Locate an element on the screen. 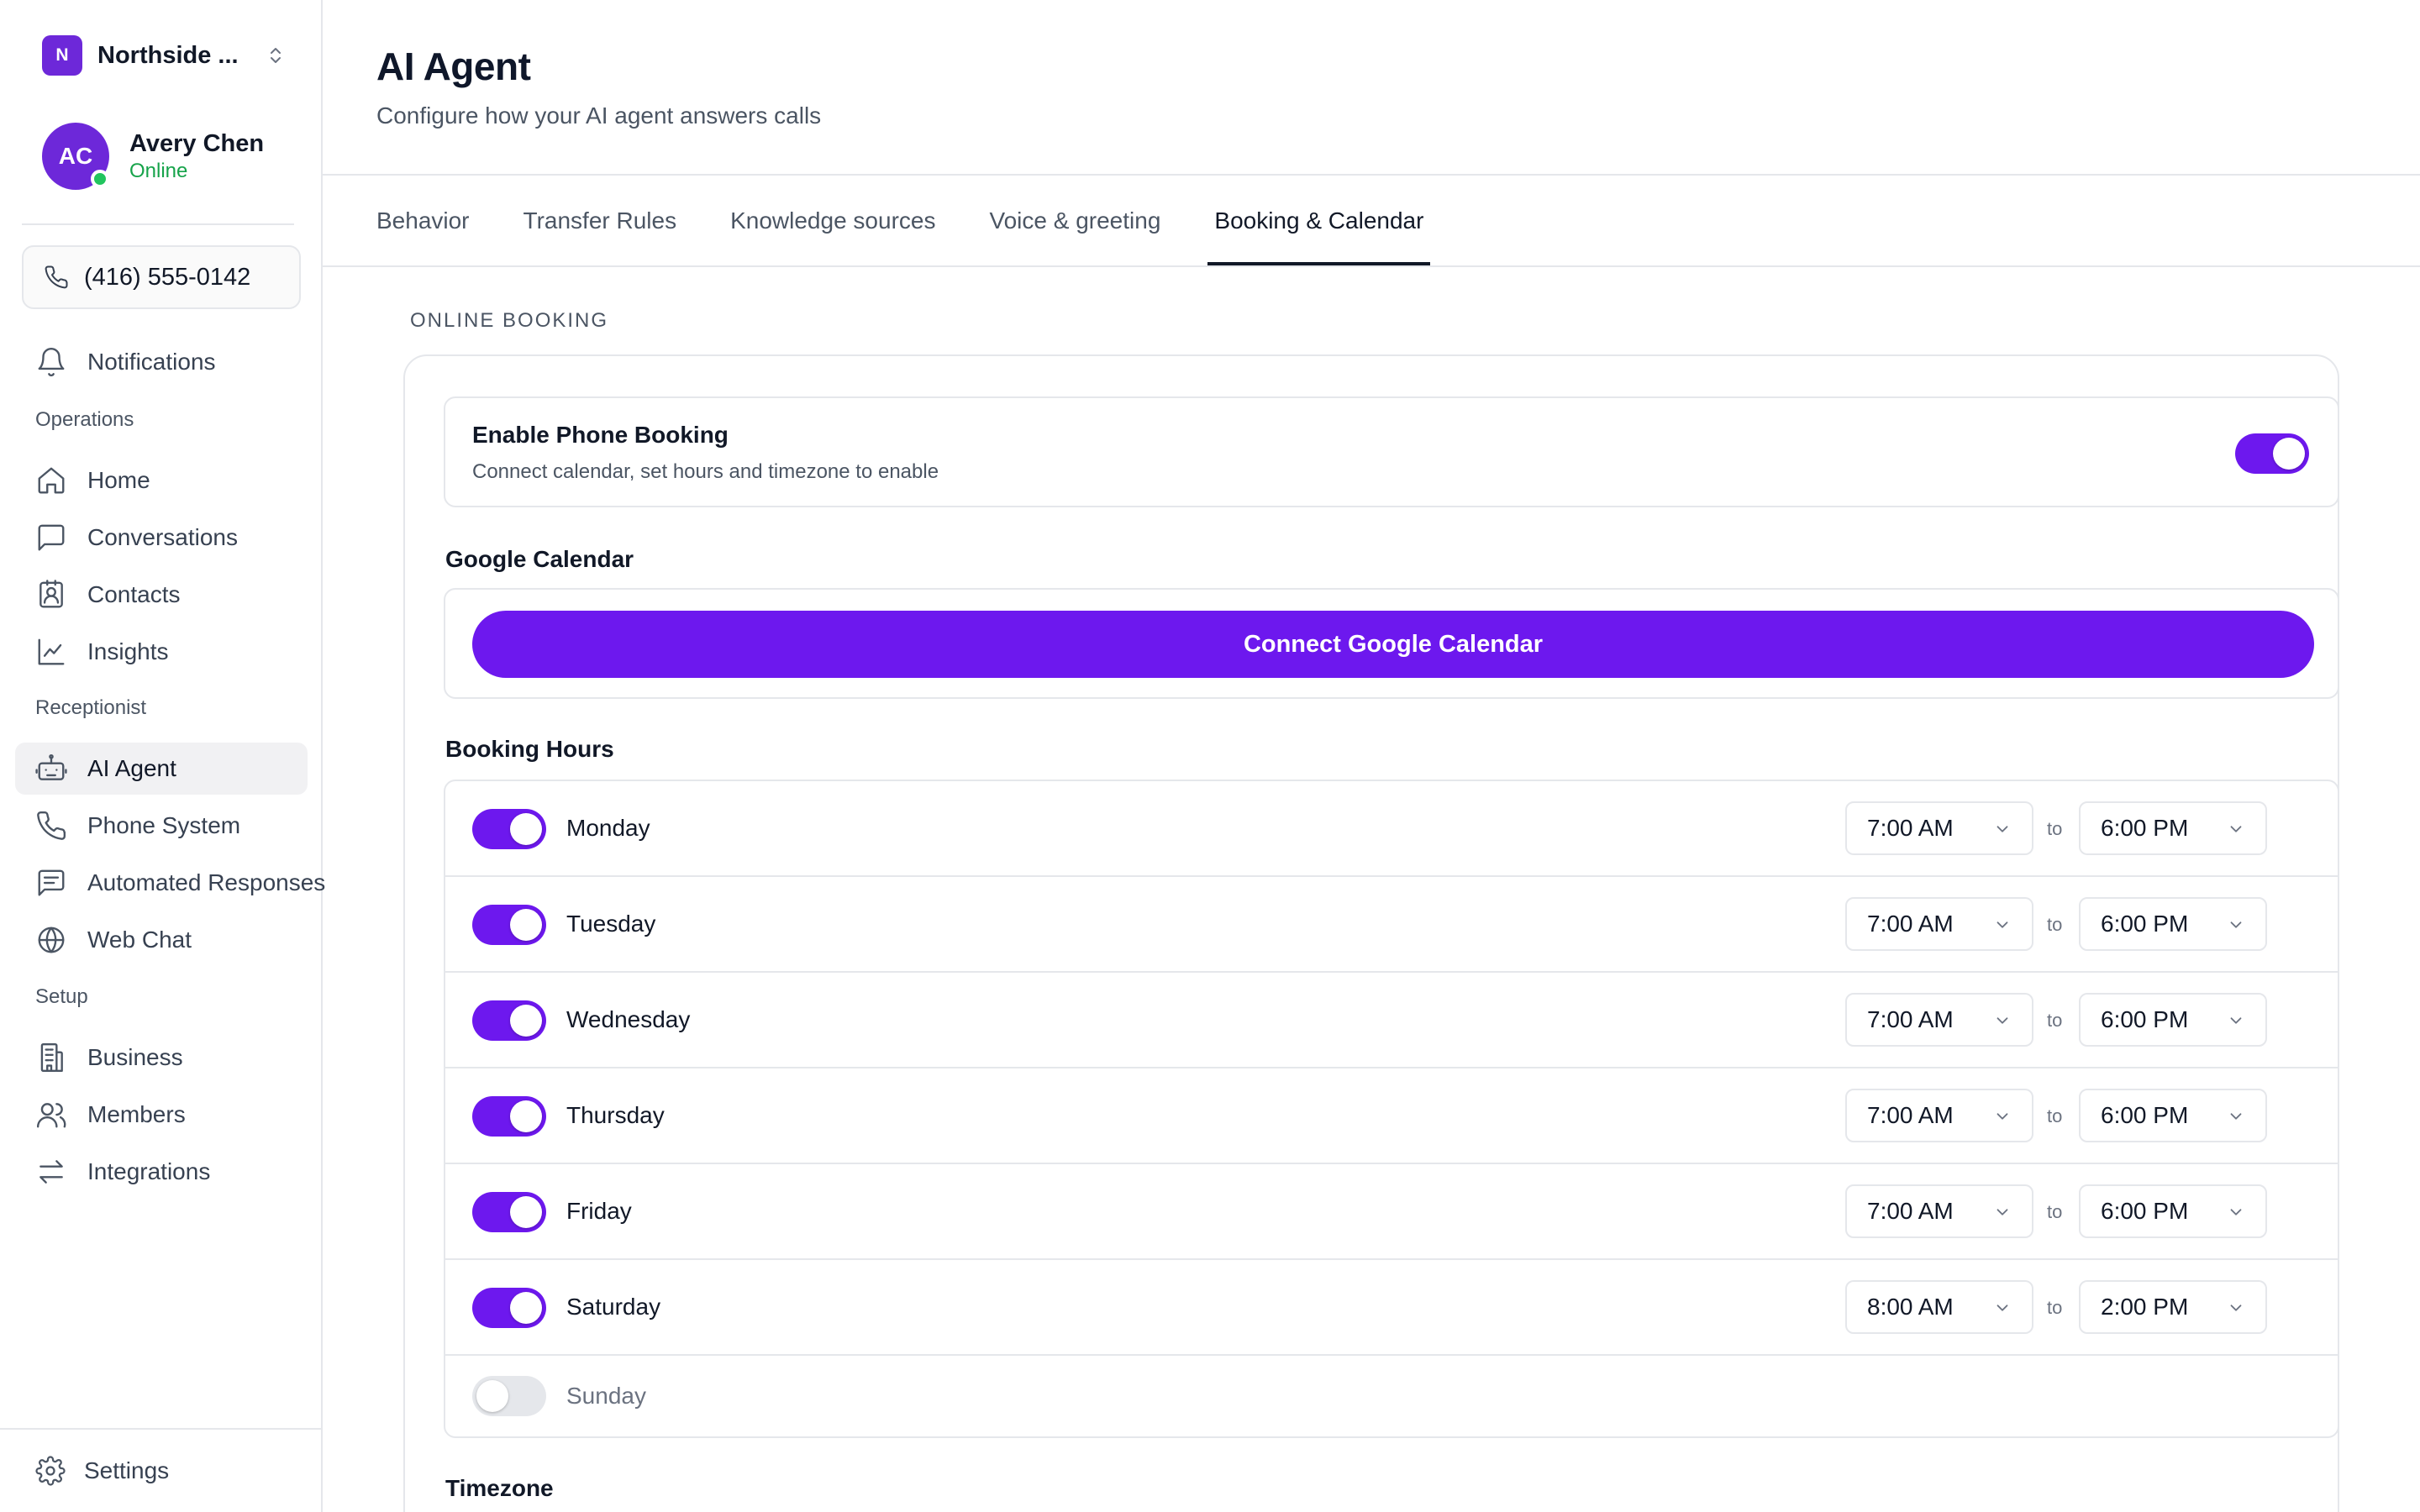 This screenshot has width=2420, height=1512. sidebar-item-contacts: Contacts is located at coordinates (161, 595).